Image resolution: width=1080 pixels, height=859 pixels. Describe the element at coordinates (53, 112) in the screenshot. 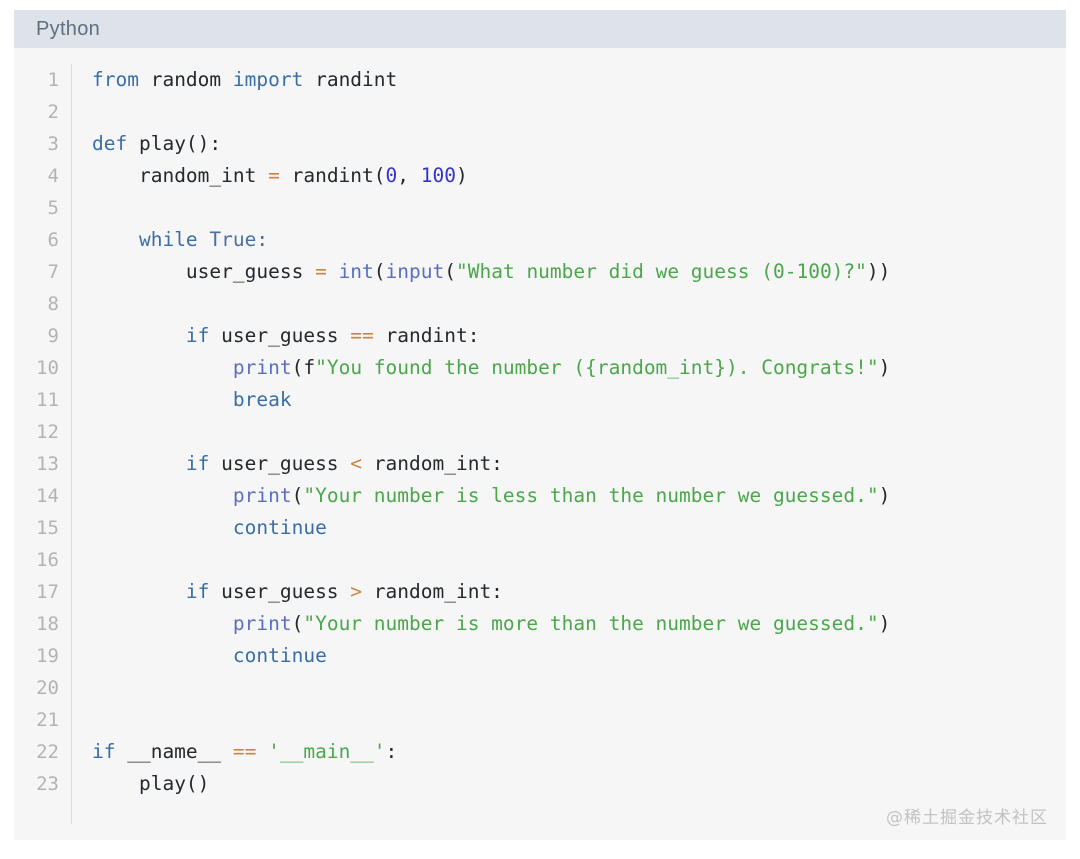

I see `line-number: 2` at that location.